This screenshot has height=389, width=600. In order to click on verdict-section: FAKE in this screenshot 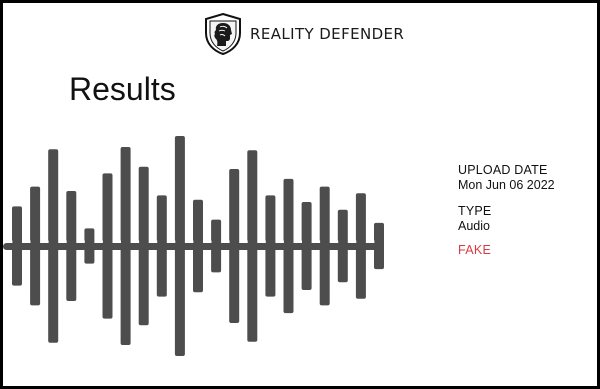, I will do `click(474, 250)`.